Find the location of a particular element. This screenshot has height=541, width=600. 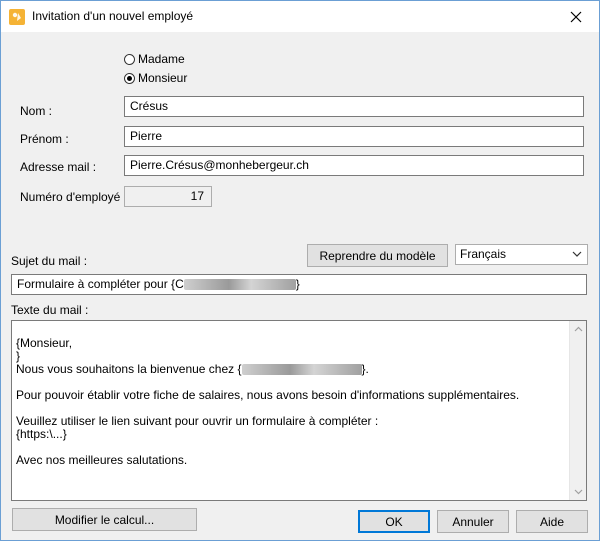

app-icon is located at coordinates (17, 17).